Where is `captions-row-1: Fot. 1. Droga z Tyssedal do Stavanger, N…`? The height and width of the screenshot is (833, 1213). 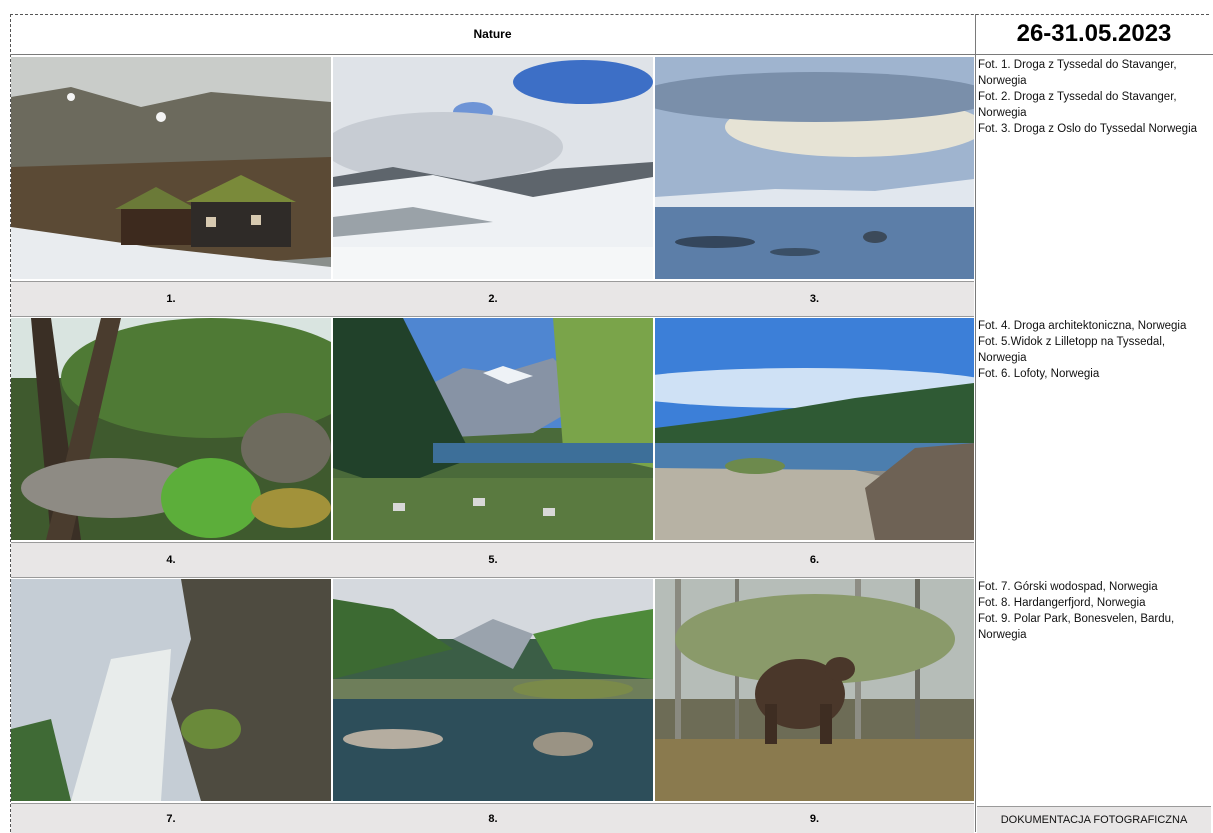 captions-row-1: Fot. 1. Droga z Tyssedal do Stavanger, N… is located at coordinates (1094, 97).